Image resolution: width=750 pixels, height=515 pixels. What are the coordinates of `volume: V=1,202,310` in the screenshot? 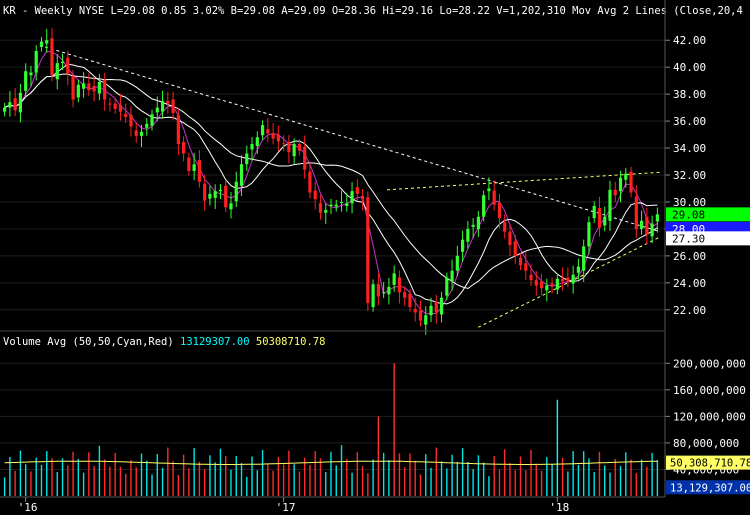 It's located at (531, 11).